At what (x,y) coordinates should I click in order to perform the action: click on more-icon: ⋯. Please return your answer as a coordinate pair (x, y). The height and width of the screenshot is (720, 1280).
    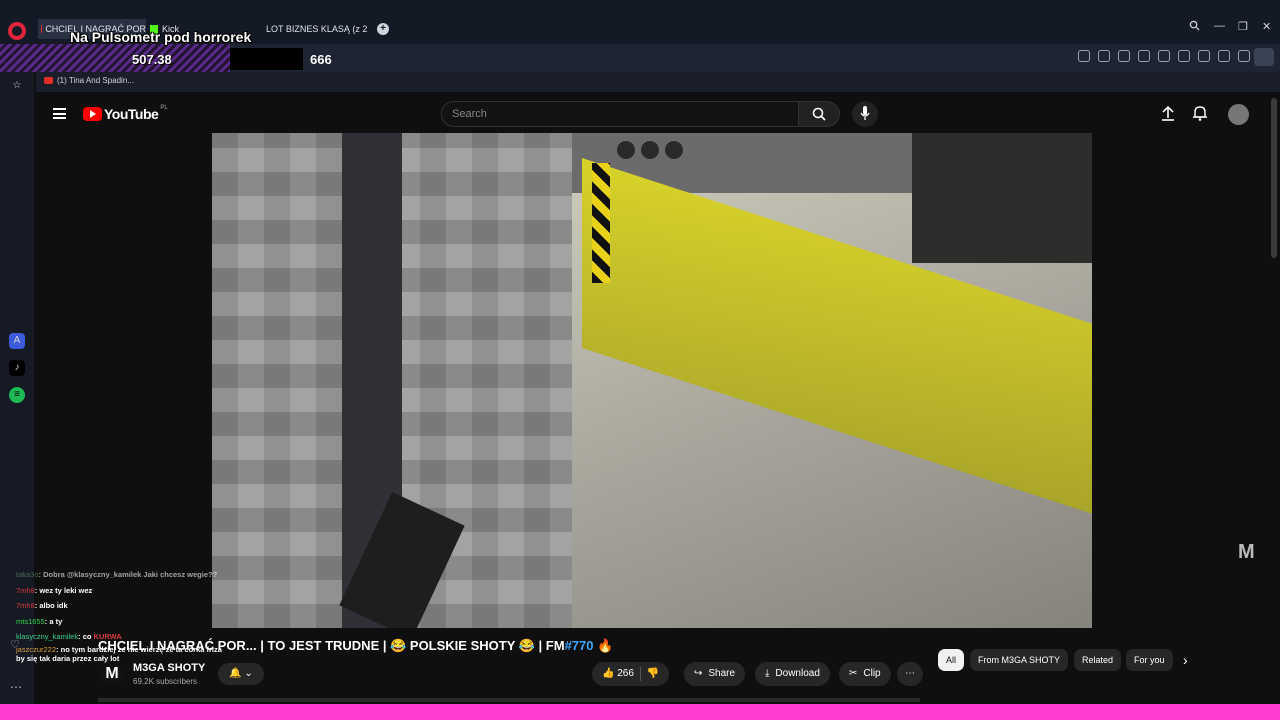
    Looking at the image, I should click on (16, 687).